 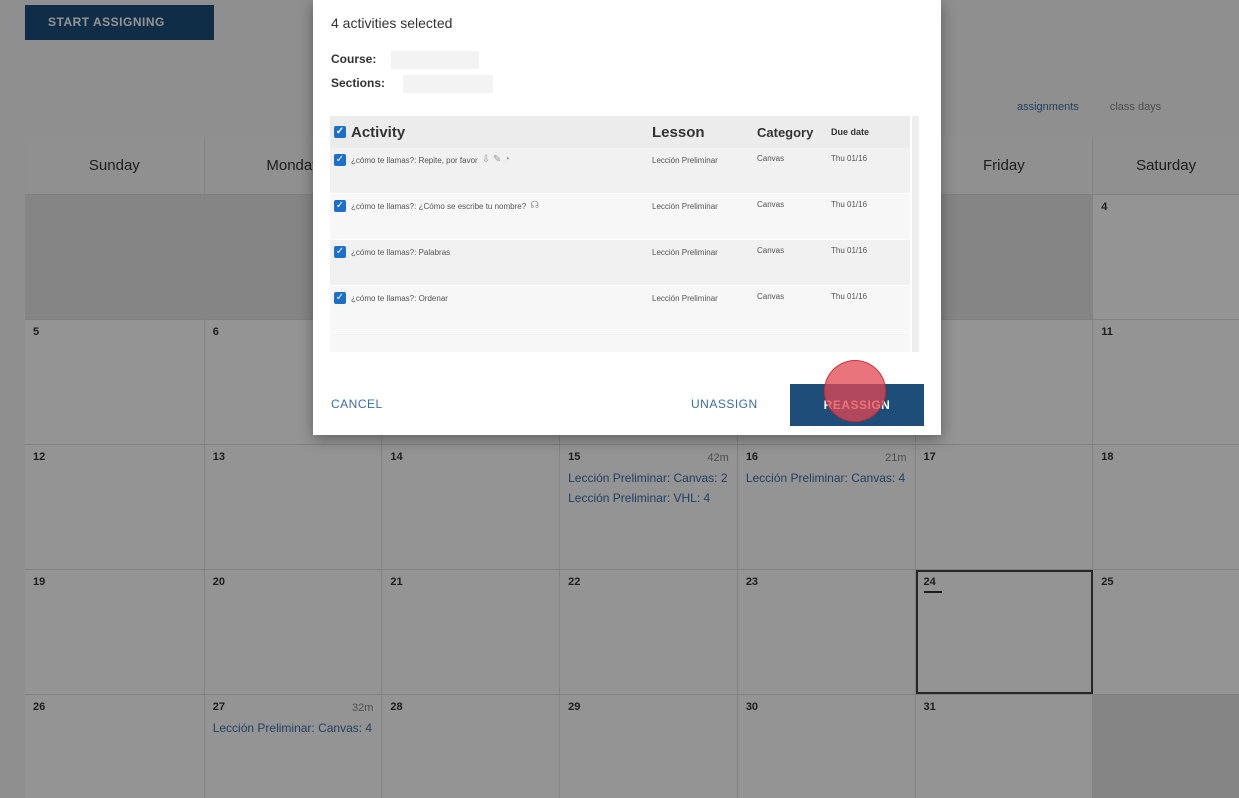 I want to click on activity-type-icon: ☊, so click(x=535, y=205).